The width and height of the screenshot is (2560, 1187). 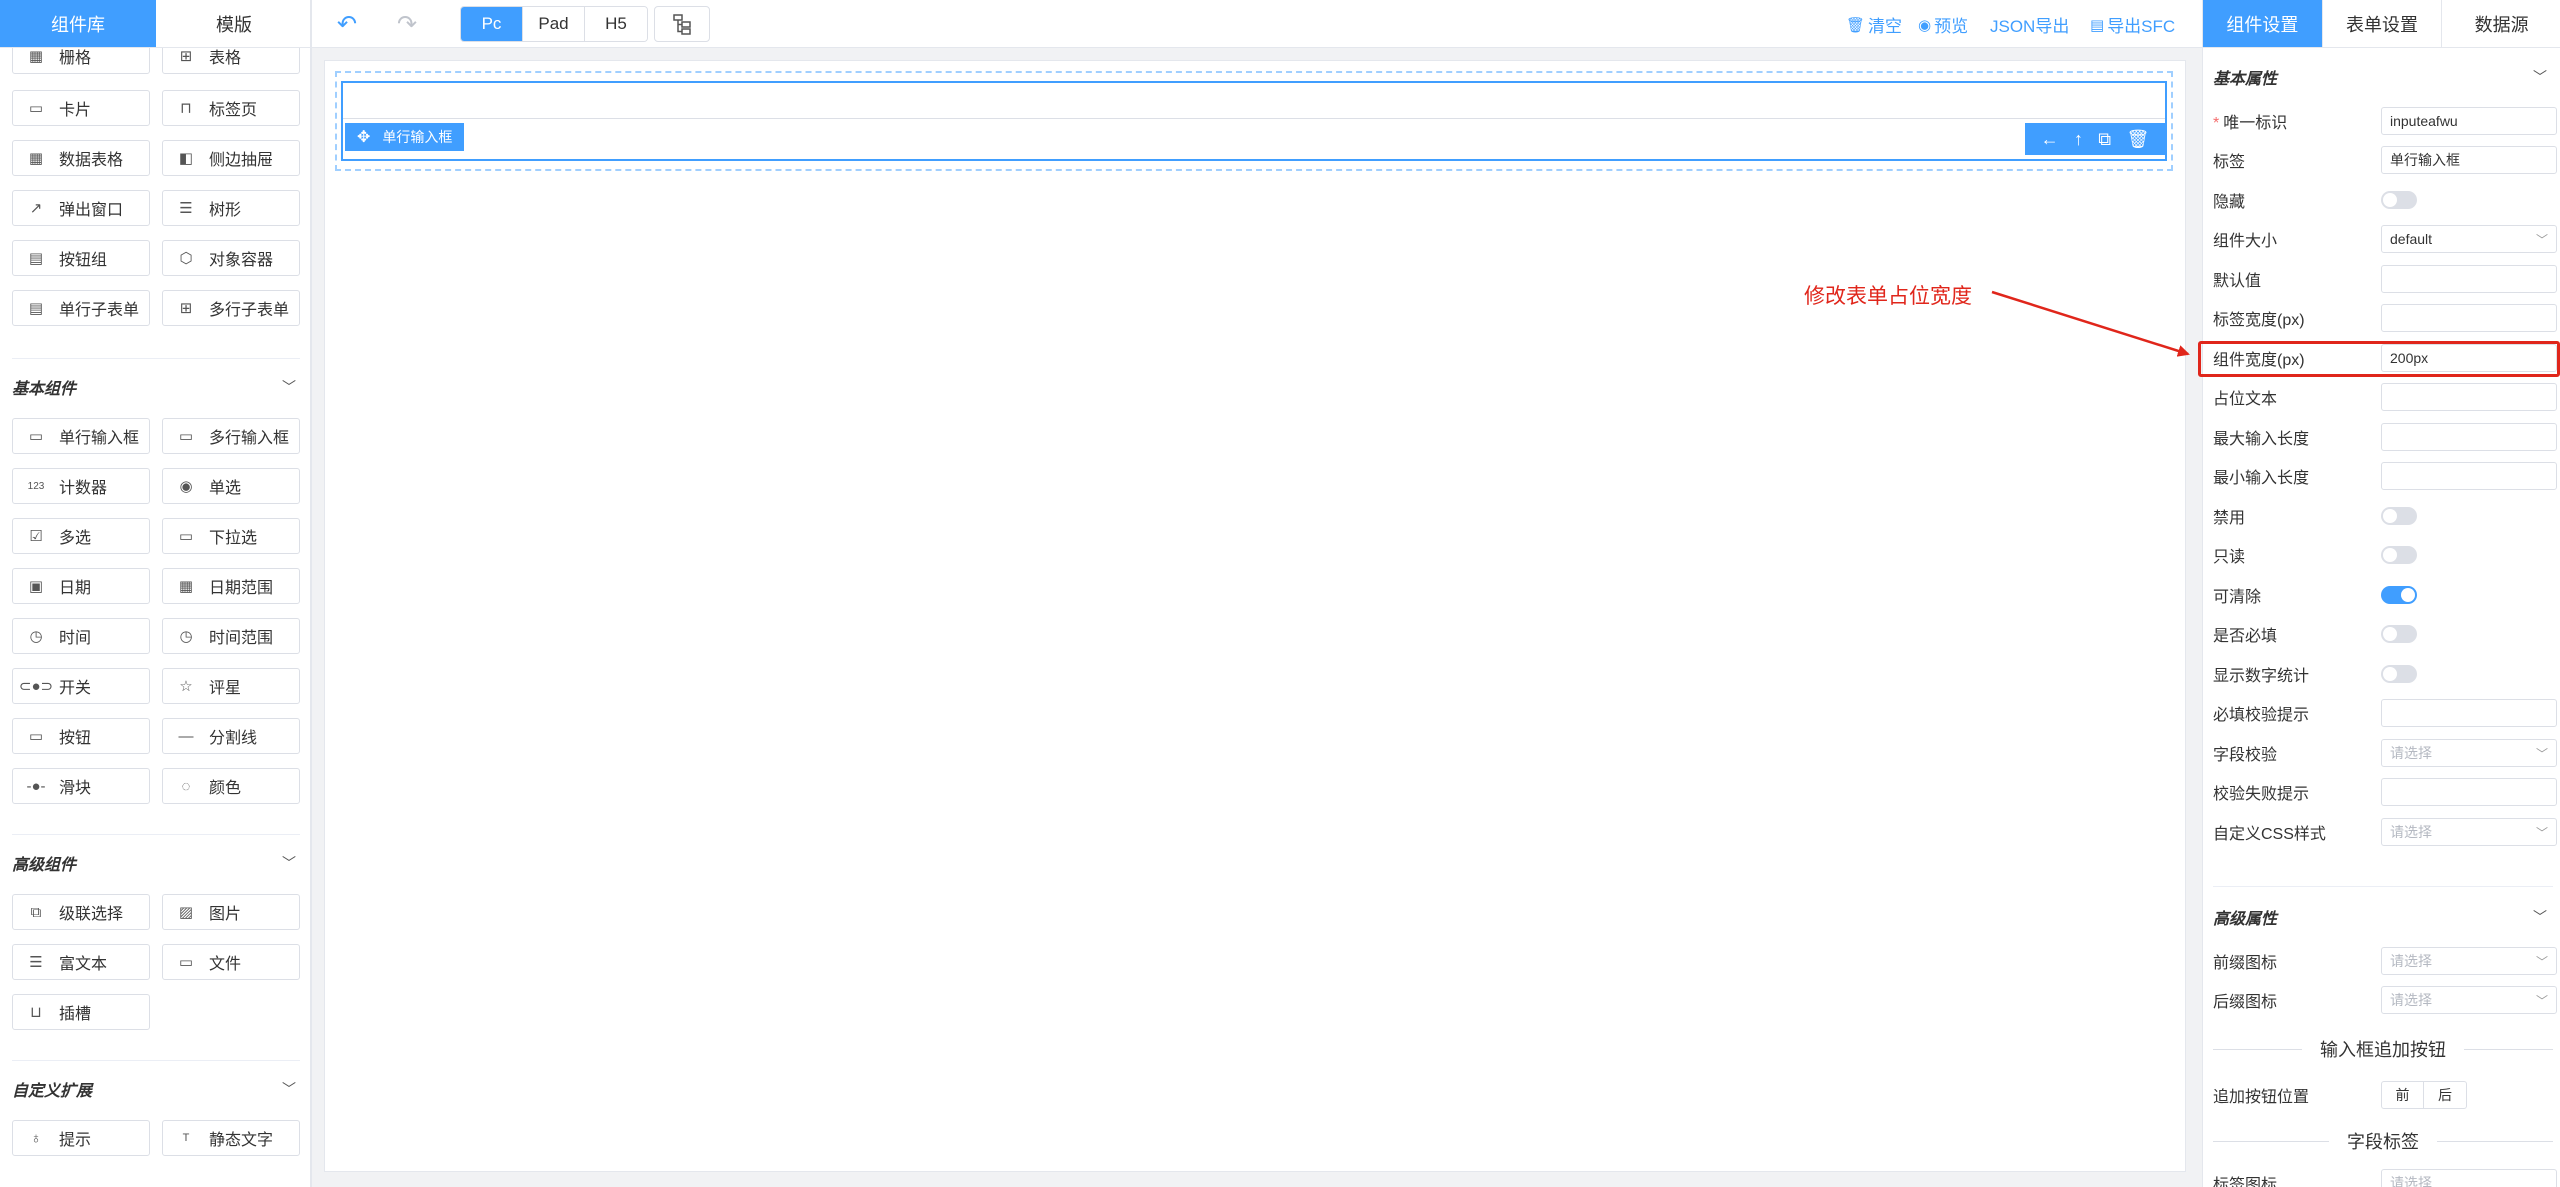 I want to click on component-tree-button, so click(x=682, y=24).